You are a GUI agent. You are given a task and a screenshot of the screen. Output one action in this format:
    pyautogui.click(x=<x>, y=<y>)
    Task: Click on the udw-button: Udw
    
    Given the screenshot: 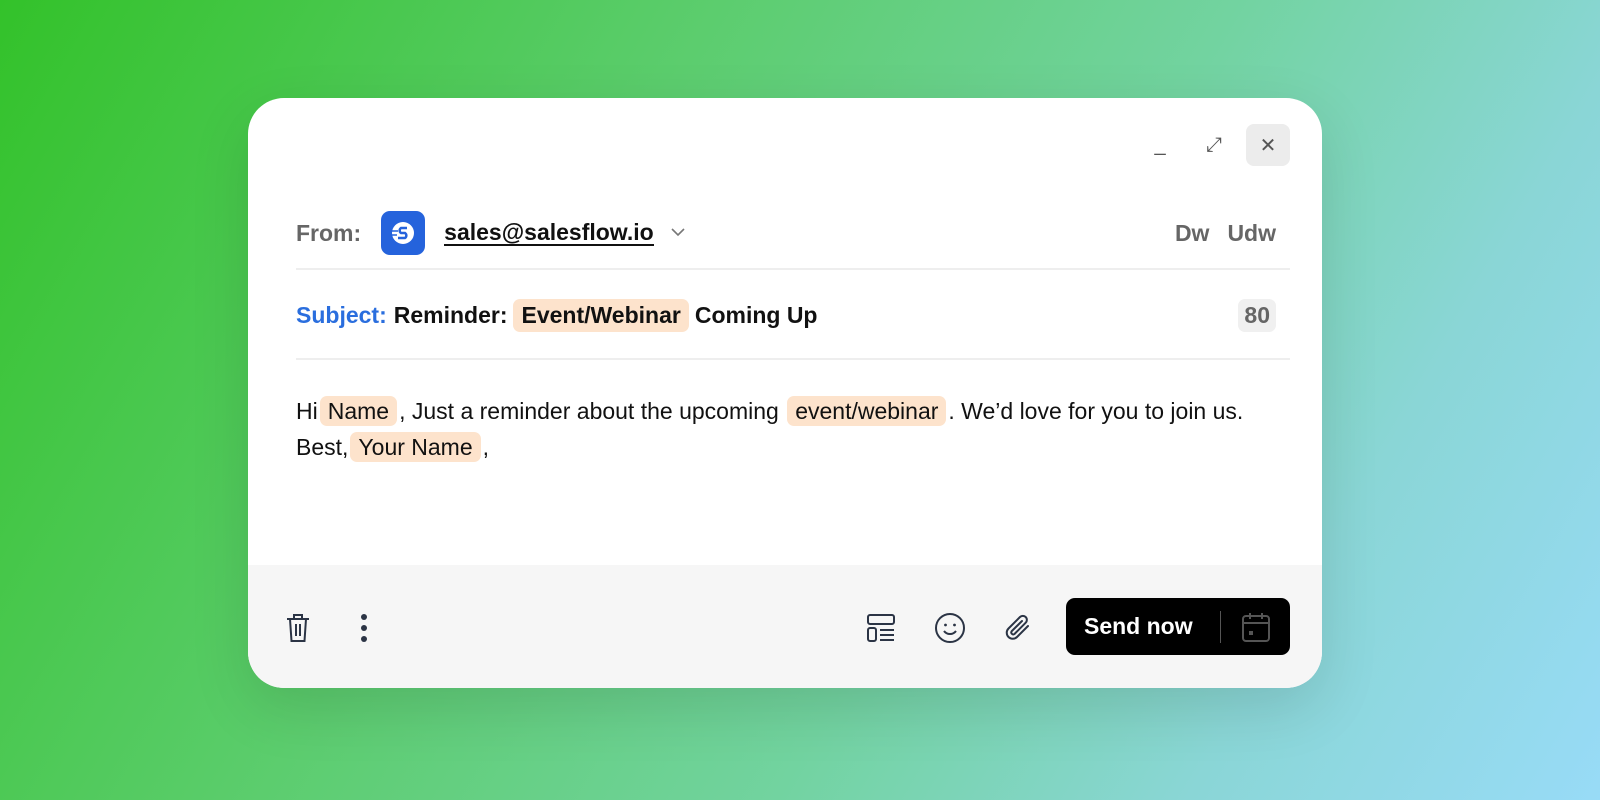 What is the action you would take?
    pyautogui.click(x=1251, y=233)
    